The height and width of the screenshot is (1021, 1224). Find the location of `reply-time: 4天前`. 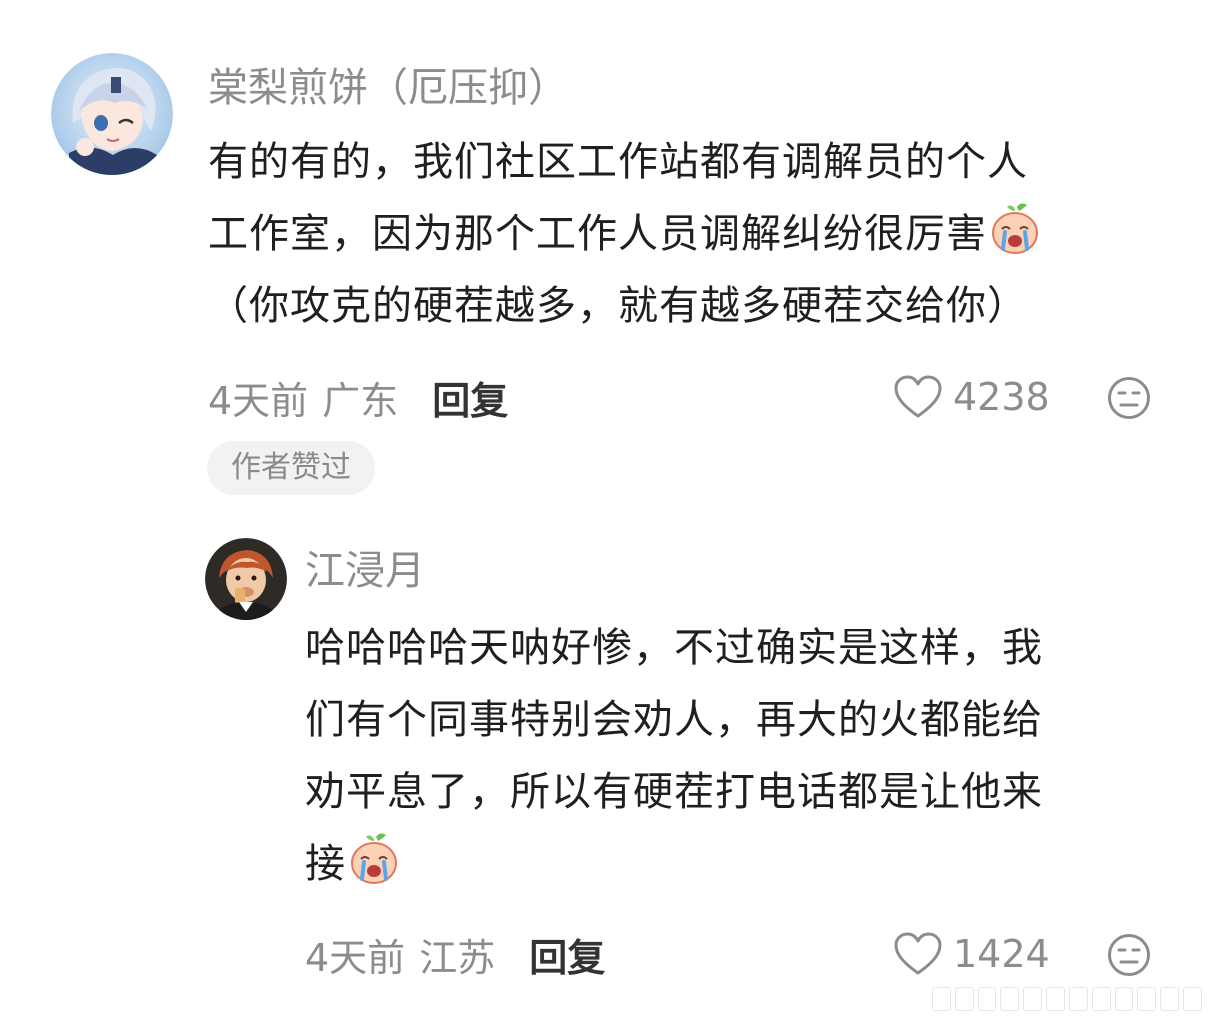

reply-time: 4天前 is located at coordinates (355, 957).